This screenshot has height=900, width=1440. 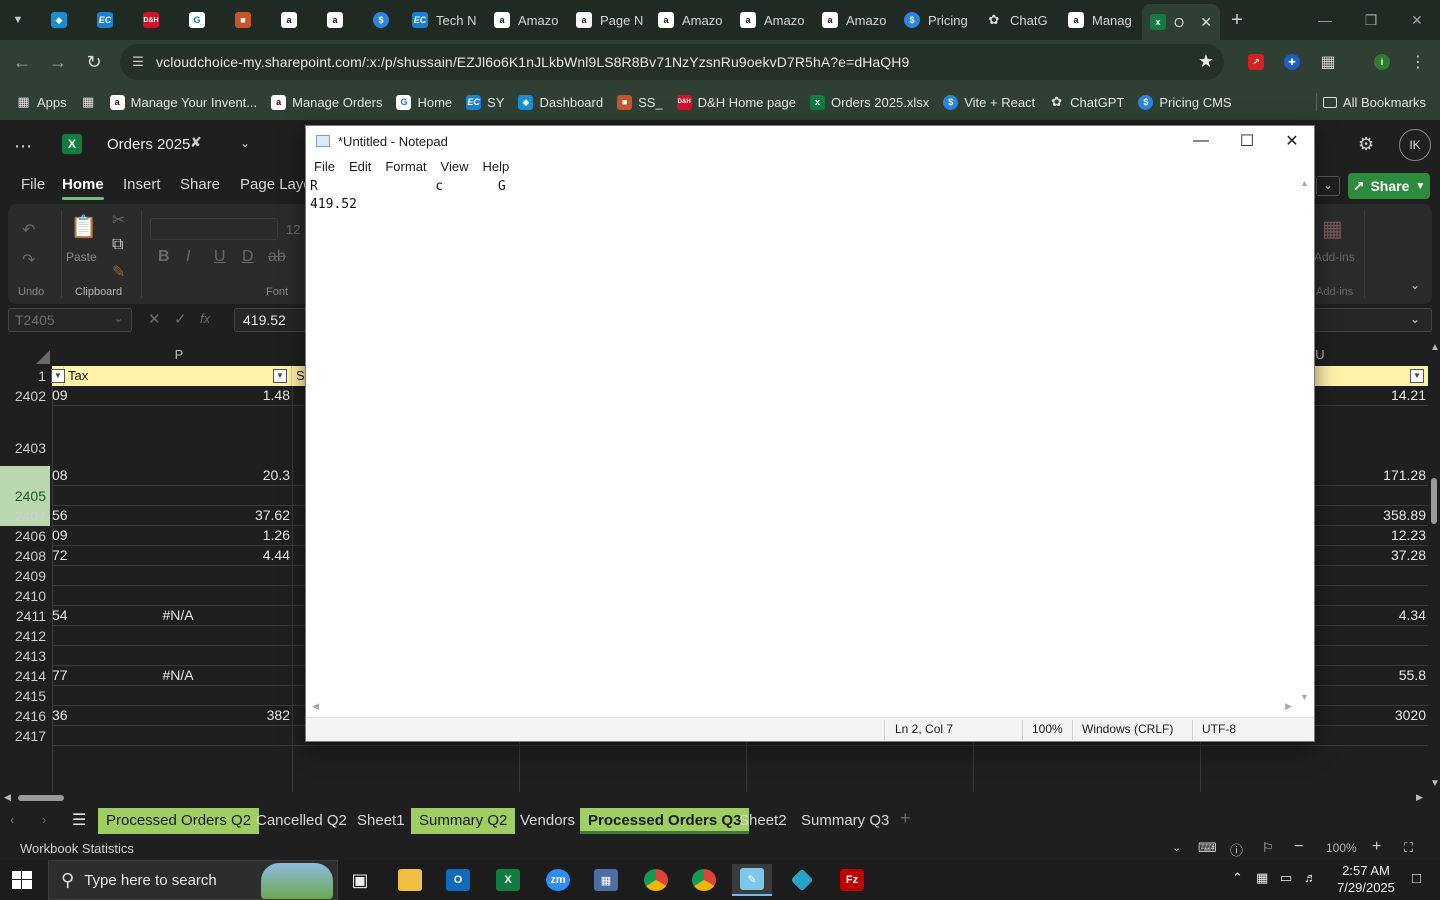 What do you see at coordinates (405, 166) in the screenshot?
I see `menu-format: Format` at bounding box center [405, 166].